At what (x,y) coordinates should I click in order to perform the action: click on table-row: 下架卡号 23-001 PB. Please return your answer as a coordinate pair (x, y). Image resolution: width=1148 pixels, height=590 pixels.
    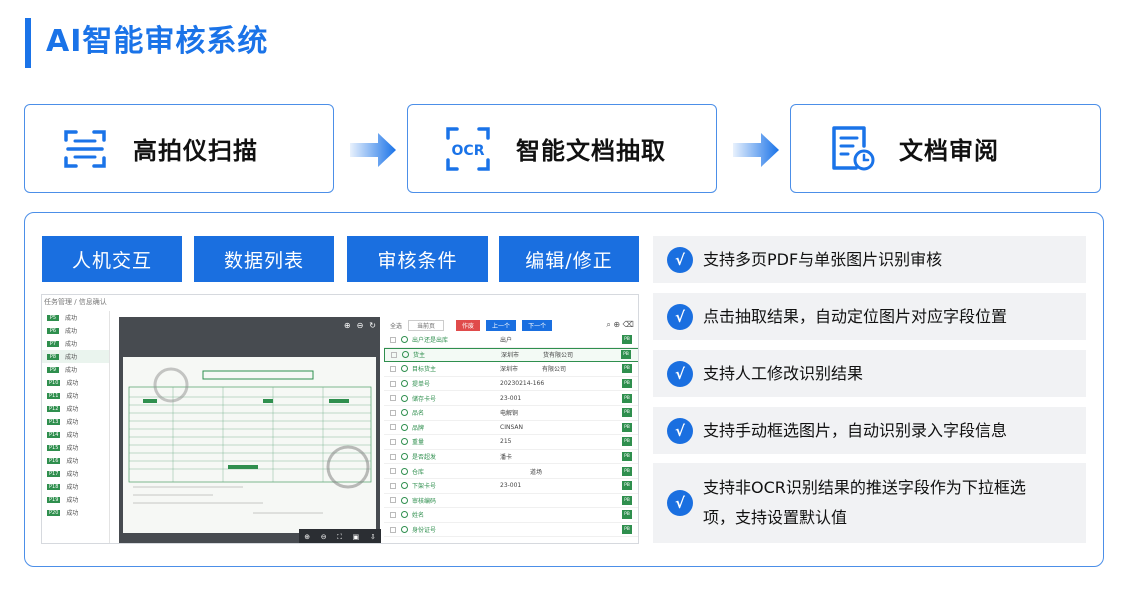
    Looking at the image, I should click on (511, 486).